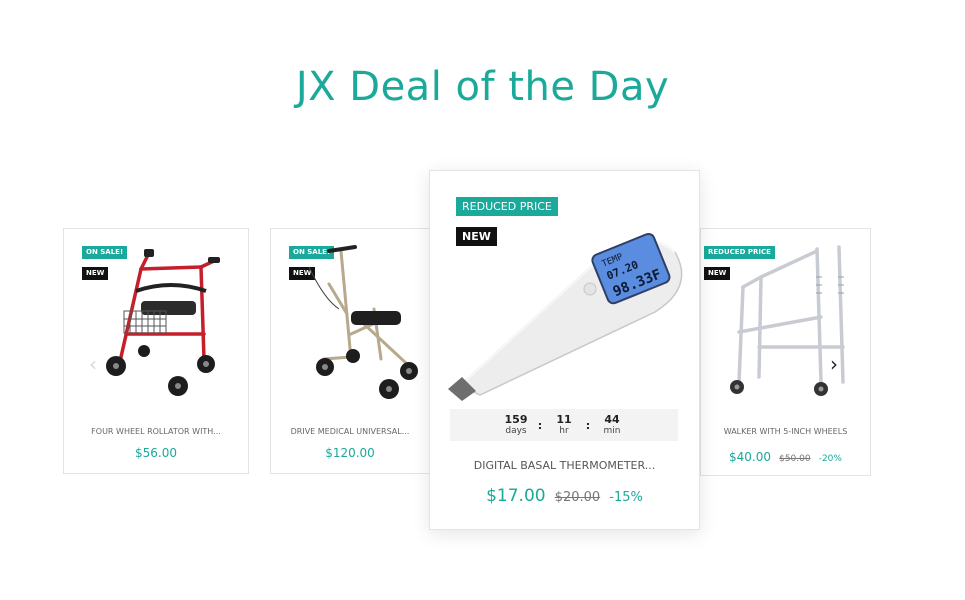 The image size is (965, 600). What do you see at coordinates (516, 419) in the screenshot?
I see `days-value: 159` at bounding box center [516, 419].